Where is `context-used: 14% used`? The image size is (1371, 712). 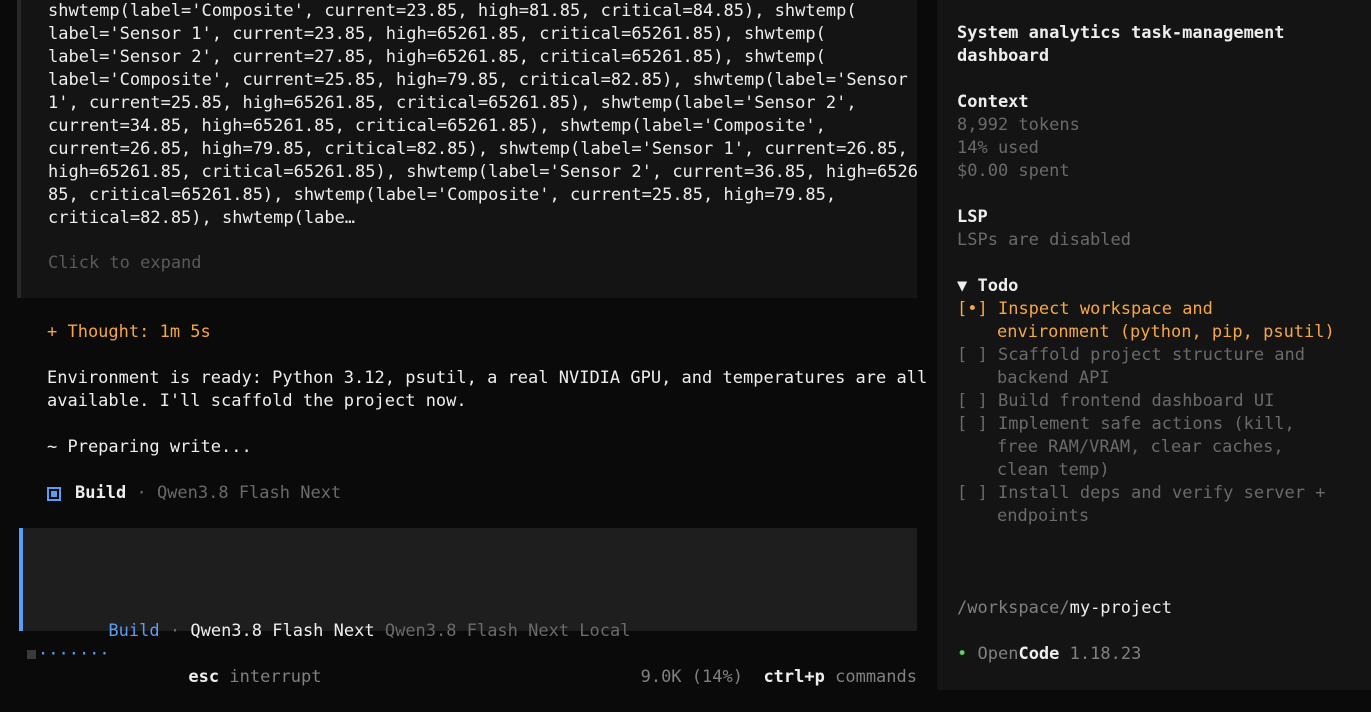
context-used: 14% used is located at coordinates (998, 148).